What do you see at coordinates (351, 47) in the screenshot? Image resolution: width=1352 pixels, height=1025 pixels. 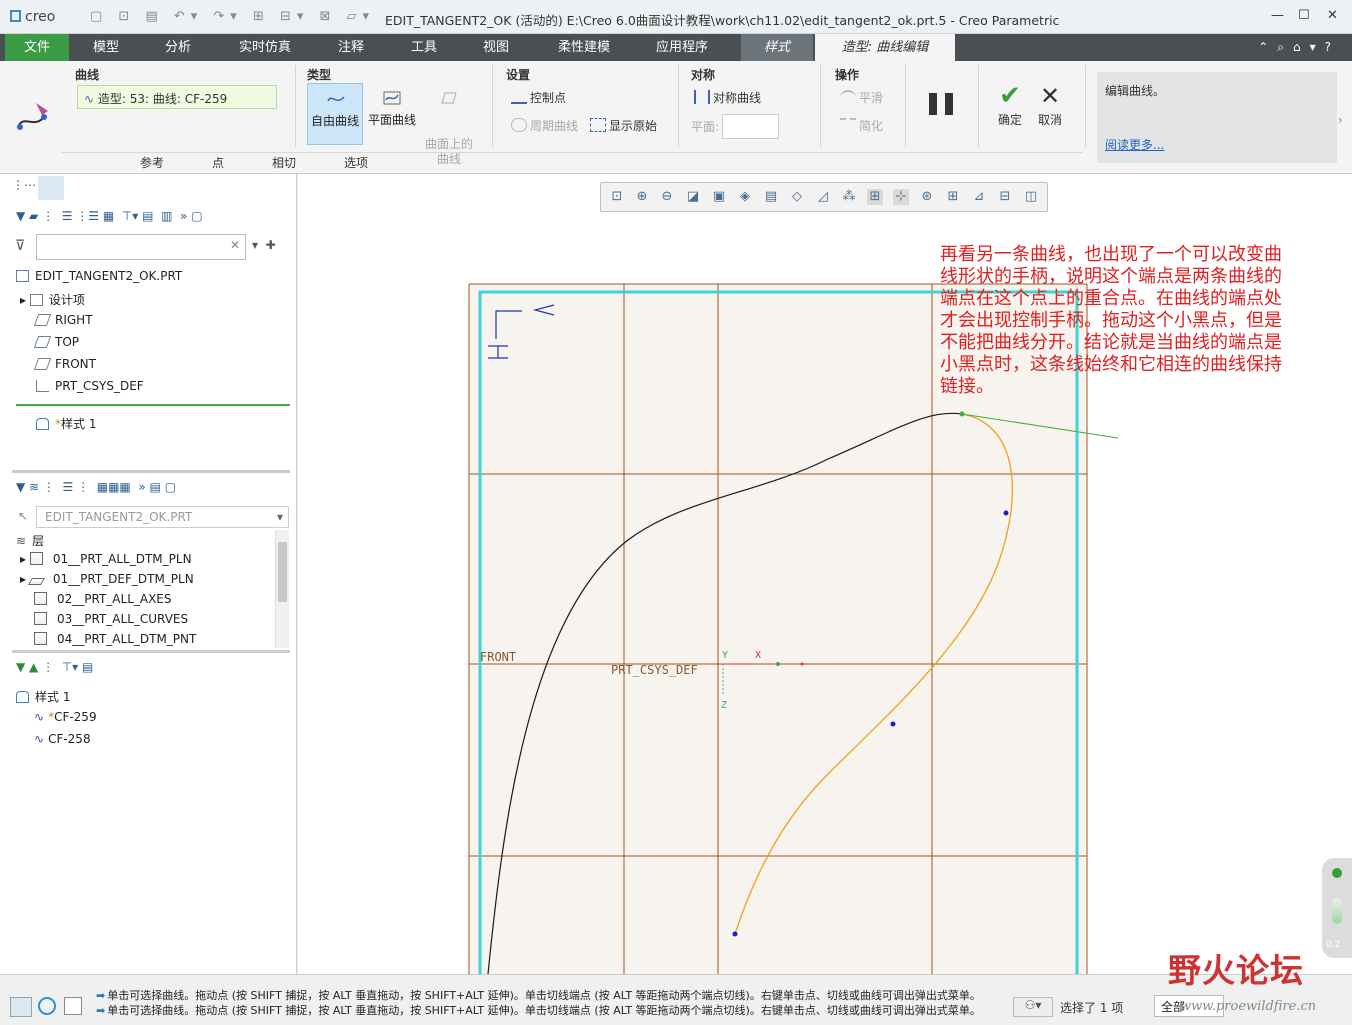 I see `tab-annotate: 注释` at bounding box center [351, 47].